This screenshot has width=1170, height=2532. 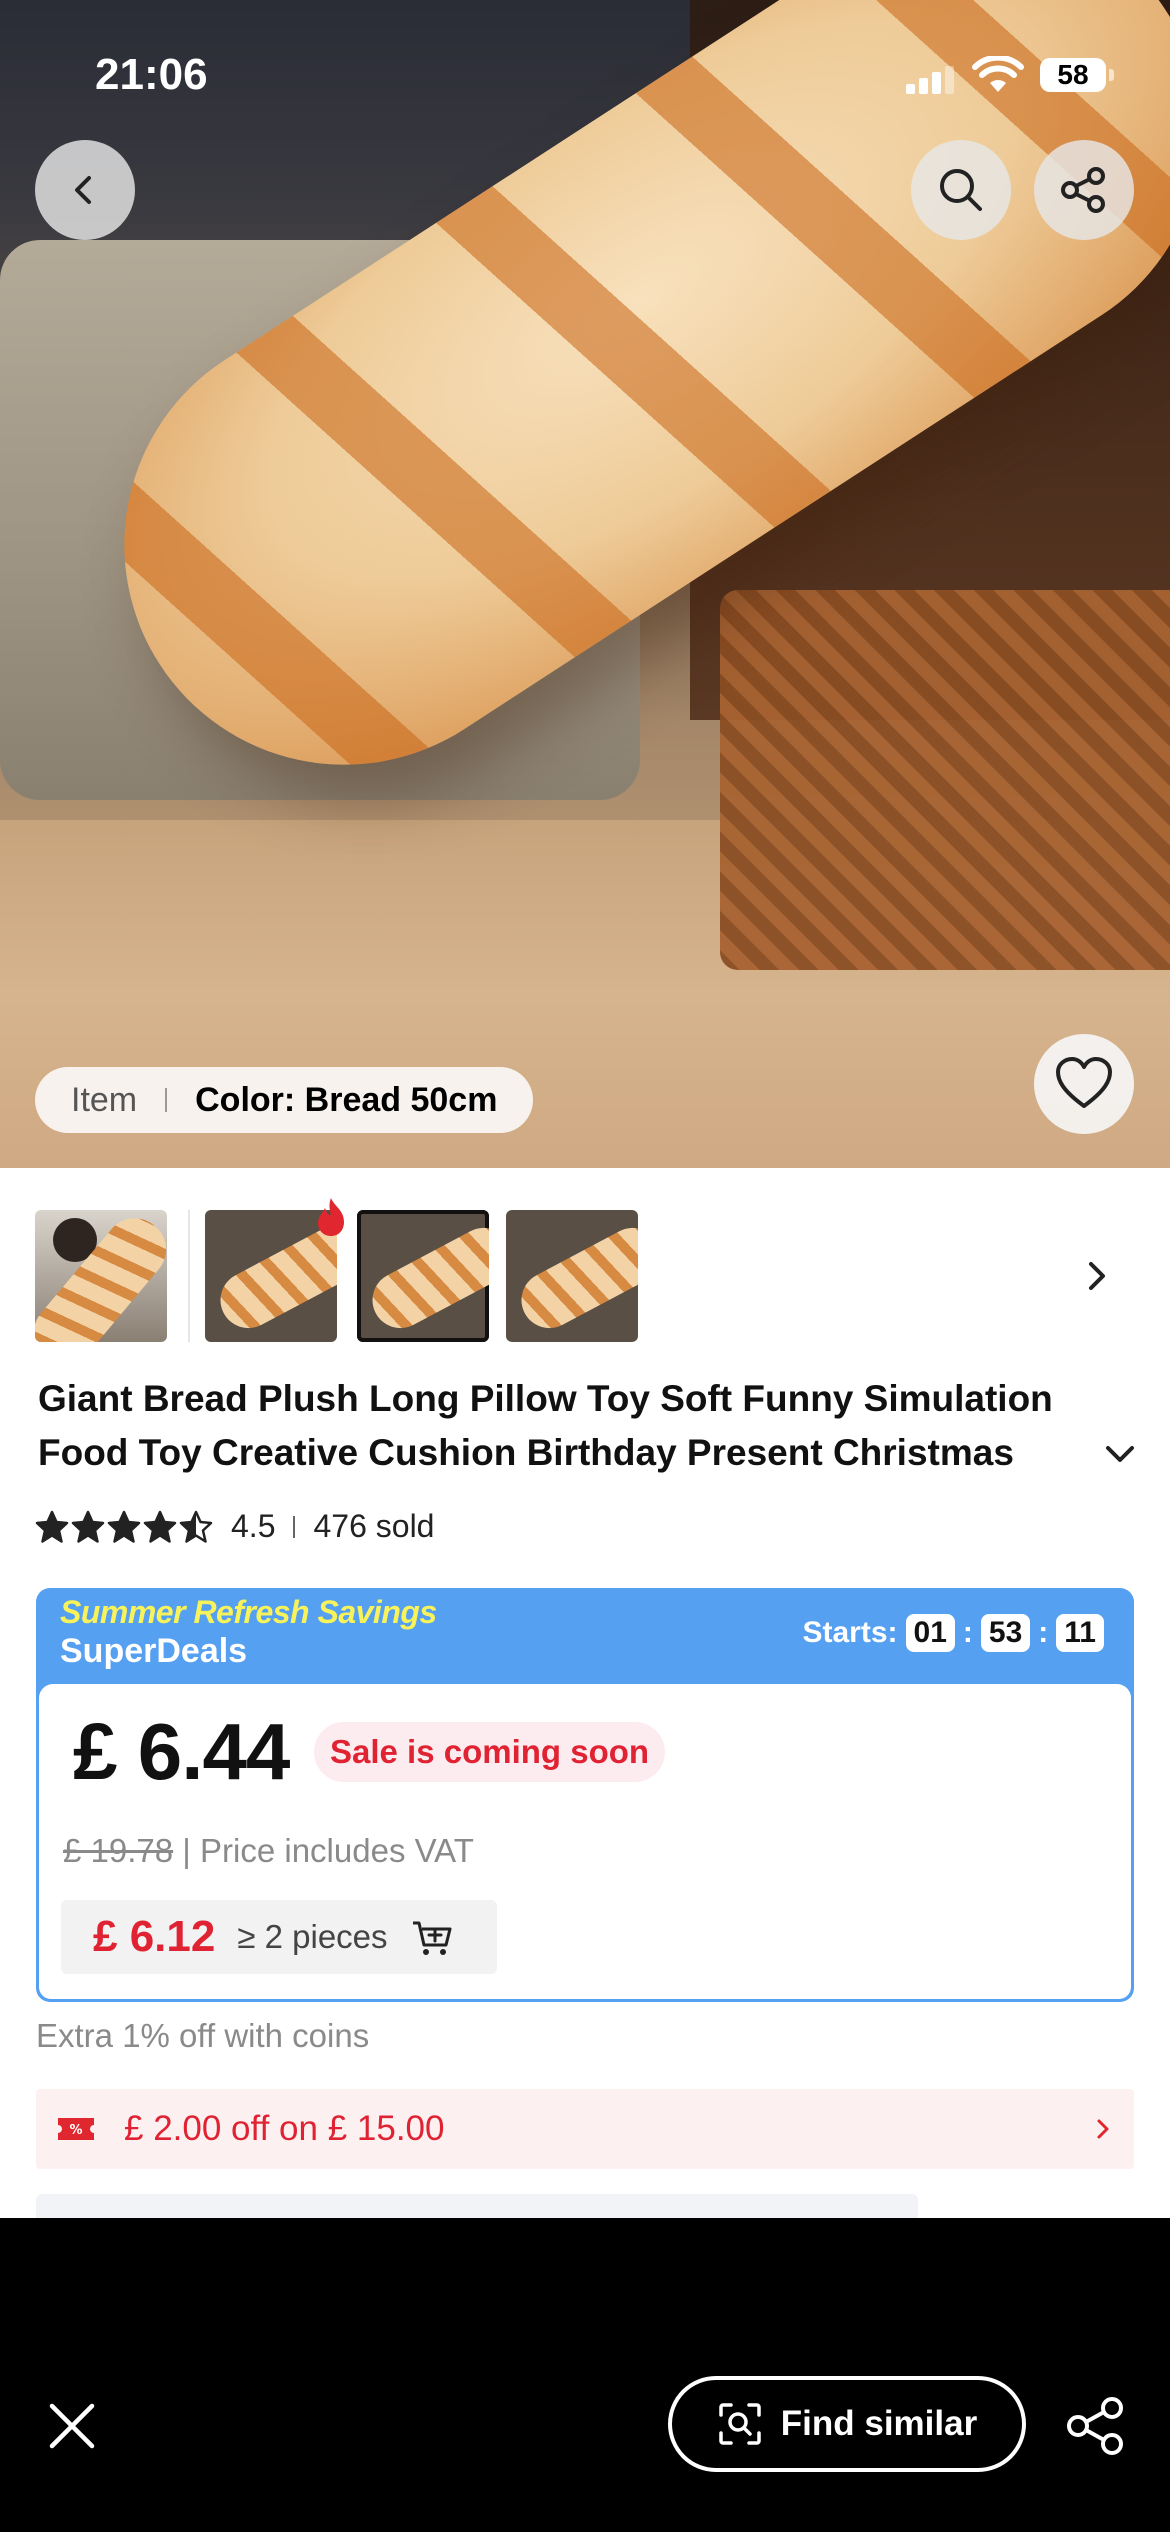 I want to click on deal-countdown: Starts: 01 : 53 : 11, so click(x=953, y=1633).